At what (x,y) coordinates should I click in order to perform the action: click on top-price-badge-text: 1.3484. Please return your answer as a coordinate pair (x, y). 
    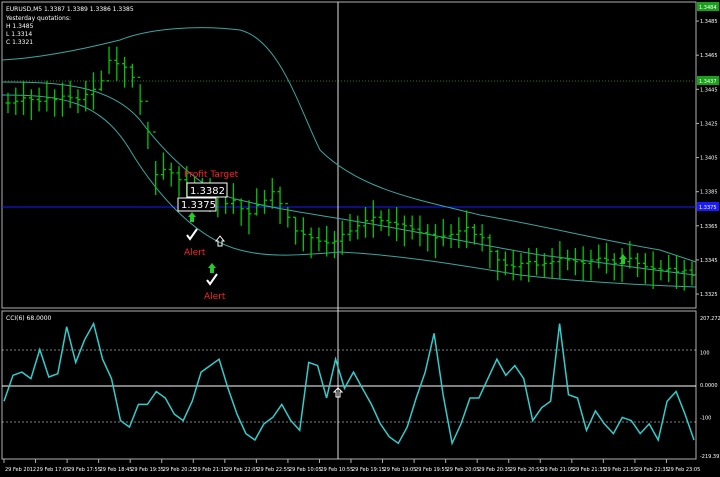
    Looking at the image, I should click on (708, 8).